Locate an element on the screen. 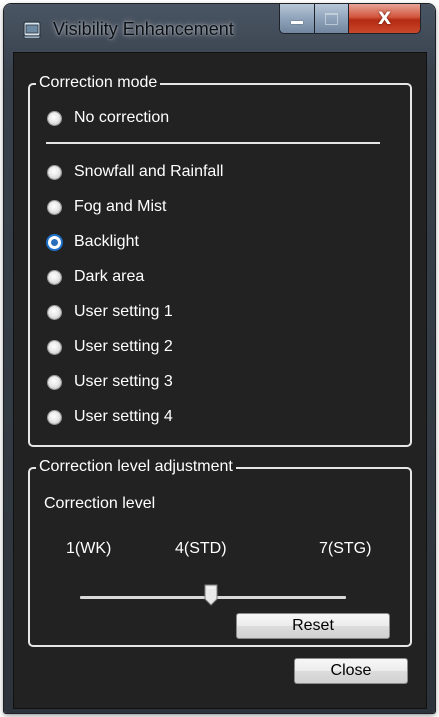  window-title: Visibility Enhancement is located at coordinates (143, 29).